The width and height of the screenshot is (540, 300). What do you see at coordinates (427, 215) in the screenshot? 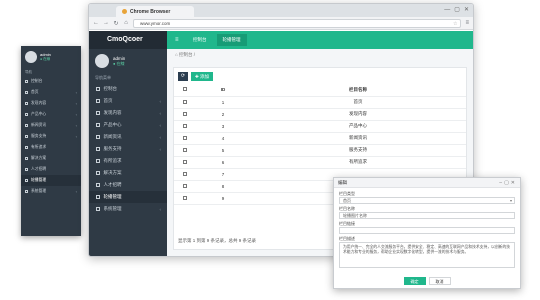
I see `name-input: 轮播图片名称` at bounding box center [427, 215].